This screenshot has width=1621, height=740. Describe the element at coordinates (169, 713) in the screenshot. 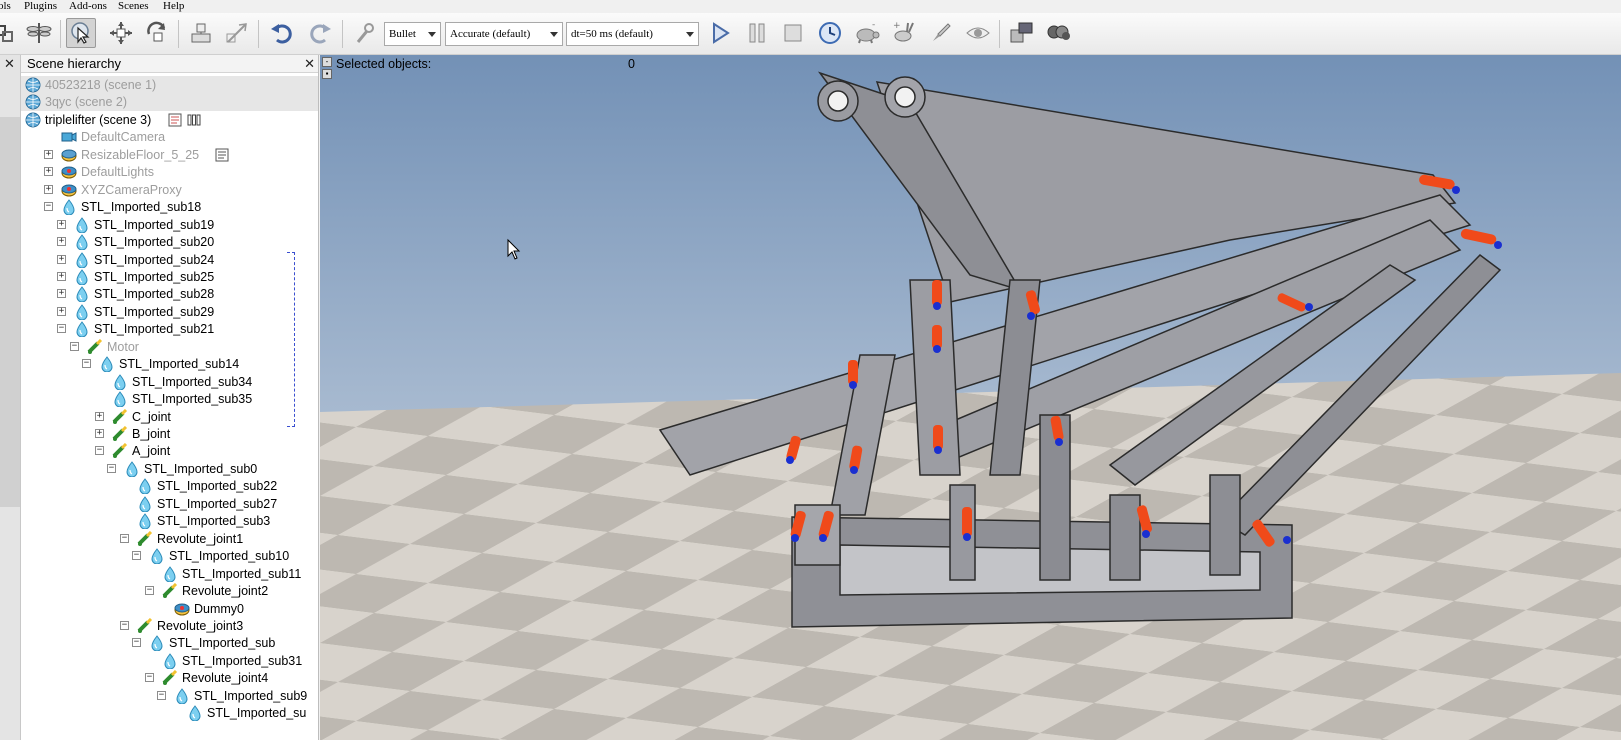

I see `hierarchy-row: STL_Imported_su` at that location.